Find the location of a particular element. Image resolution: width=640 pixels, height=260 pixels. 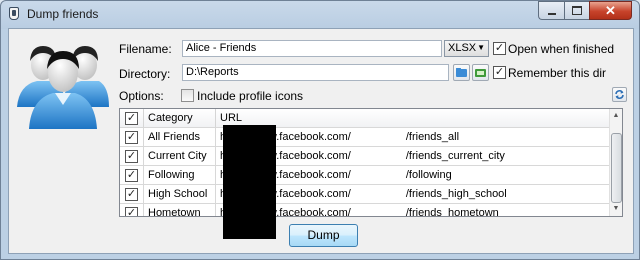

refresh-icon is located at coordinates (619, 94).